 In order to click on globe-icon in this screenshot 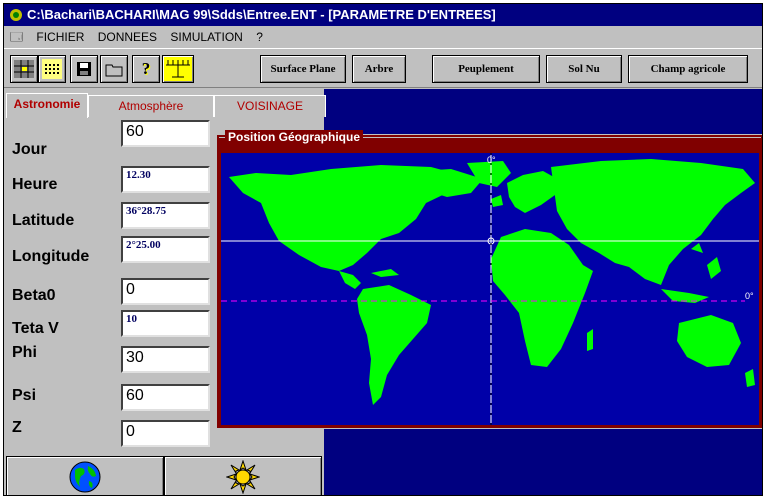, I will do `click(85, 476)`.